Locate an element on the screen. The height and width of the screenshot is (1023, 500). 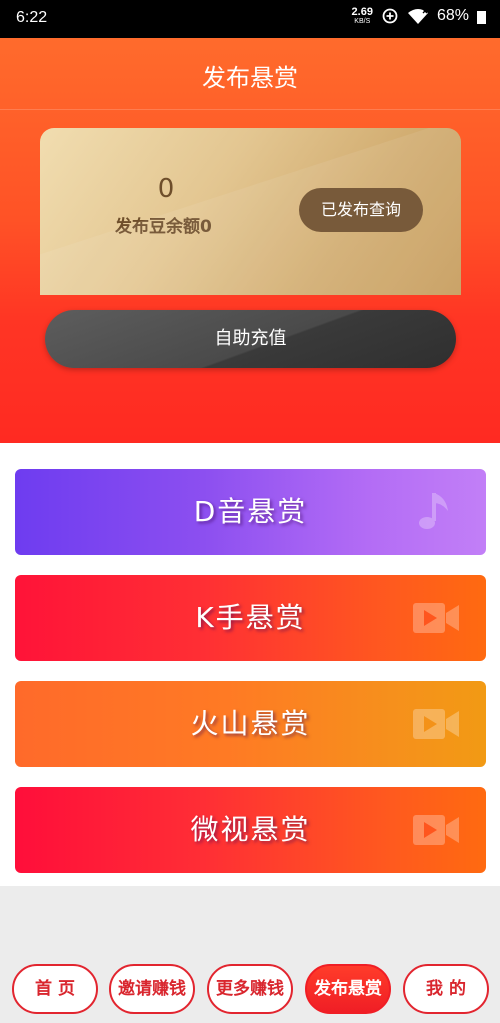
network-speed: 2.69 KB/S is located at coordinates (362, 16).